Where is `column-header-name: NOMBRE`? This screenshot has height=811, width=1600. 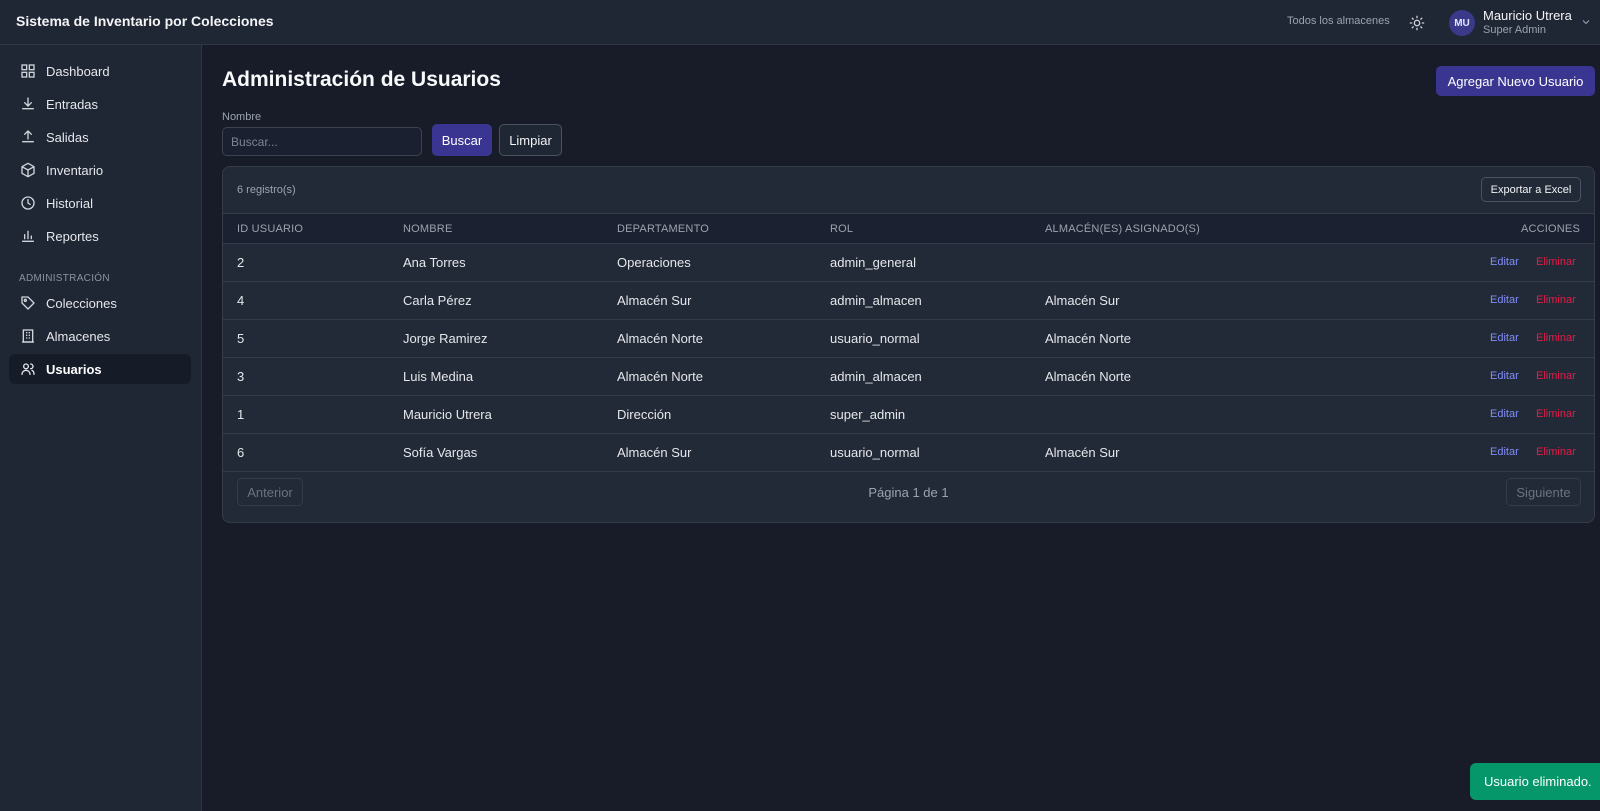
column-header-name: NOMBRE is located at coordinates (427, 229).